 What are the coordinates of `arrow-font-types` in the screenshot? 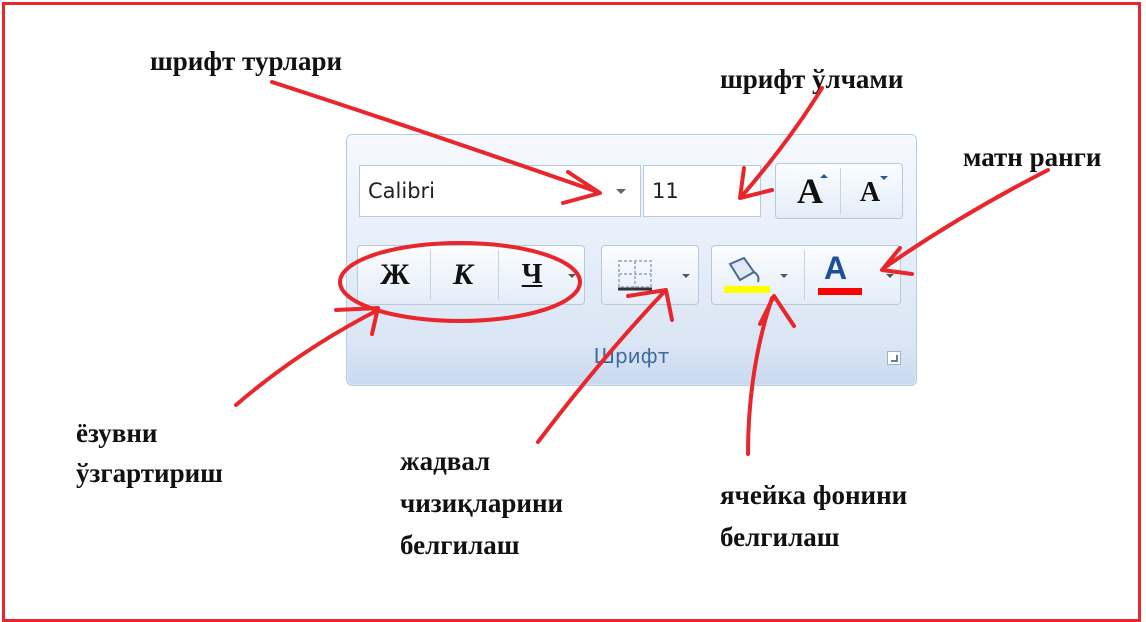 It's located at (435, 137).